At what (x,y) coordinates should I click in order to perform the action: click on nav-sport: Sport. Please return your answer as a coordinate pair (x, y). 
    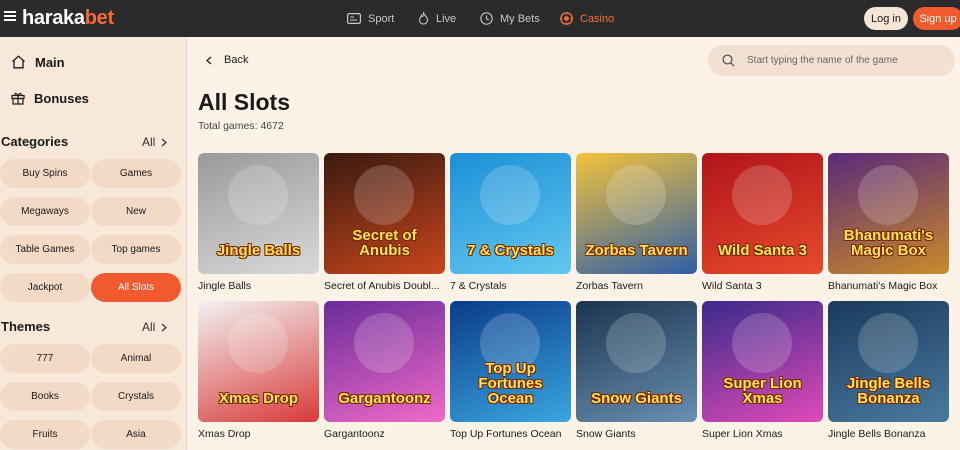
    Looking at the image, I should click on (370, 18).